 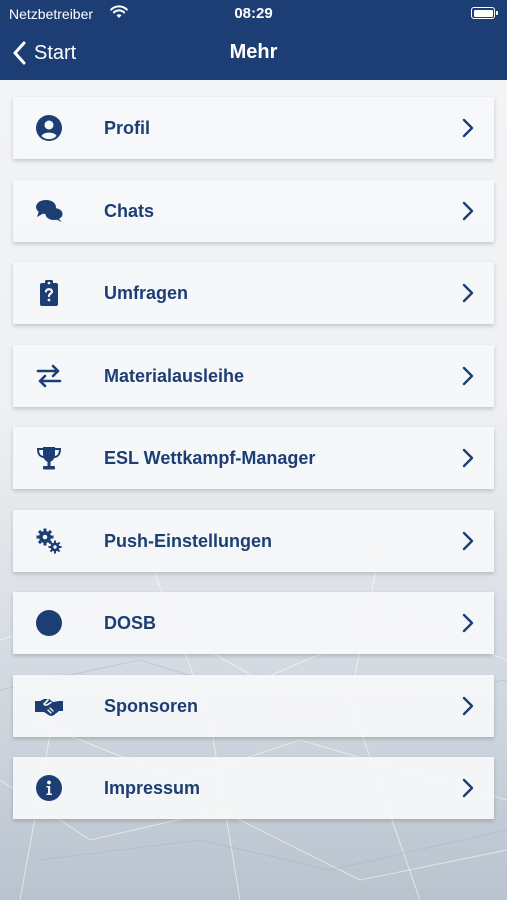 What do you see at coordinates (253, 705) in the screenshot?
I see `menu-item-sponsoren: Sponsoren` at bounding box center [253, 705].